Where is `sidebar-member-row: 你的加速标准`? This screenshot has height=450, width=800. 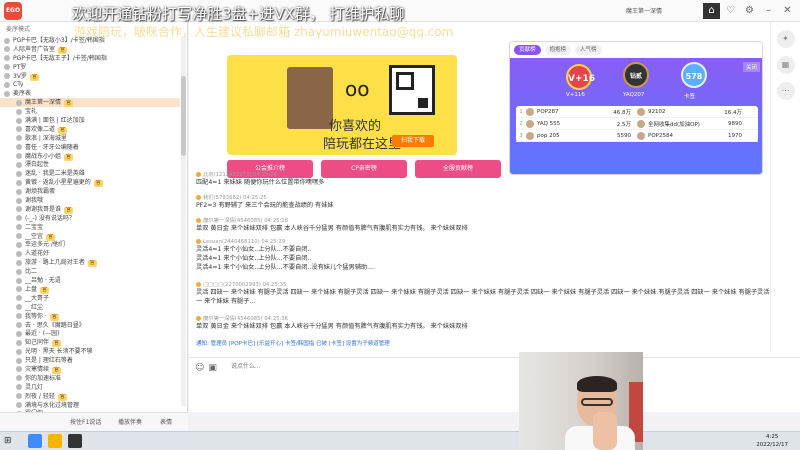
sidebar-member-row: 你的加速标准 is located at coordinates (90, 378).